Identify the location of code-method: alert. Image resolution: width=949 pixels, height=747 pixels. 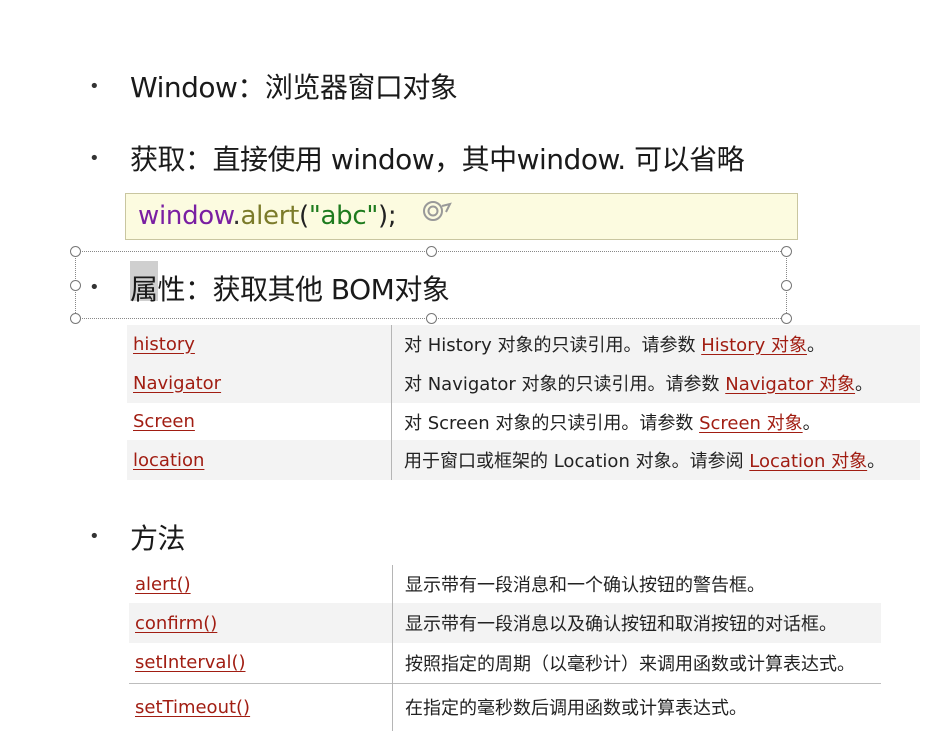
(269, 216).